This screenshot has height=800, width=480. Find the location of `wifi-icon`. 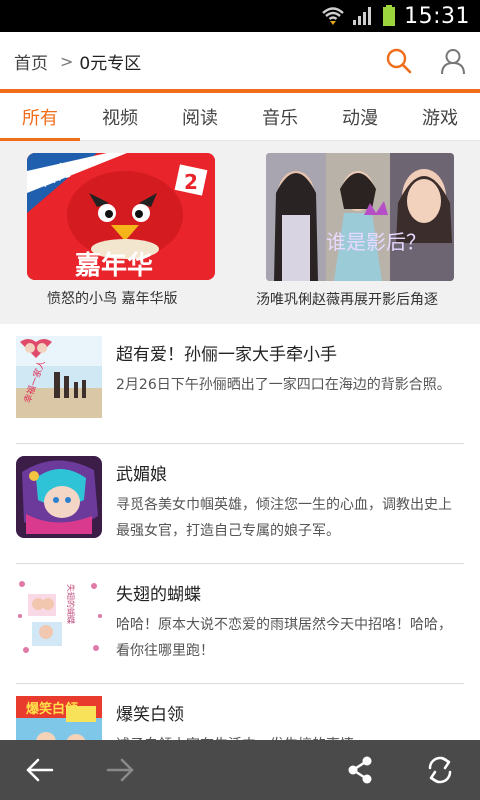

wifi-icon is located at coordinates (333, 16).